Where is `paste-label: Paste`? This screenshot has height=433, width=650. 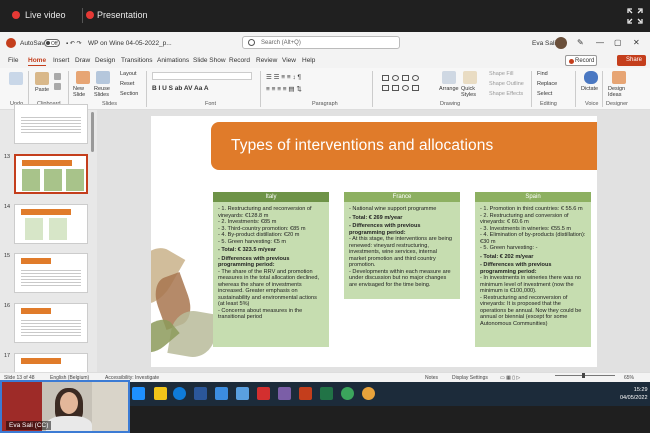
paste-label: Paste is located at coordinates (42, 90).